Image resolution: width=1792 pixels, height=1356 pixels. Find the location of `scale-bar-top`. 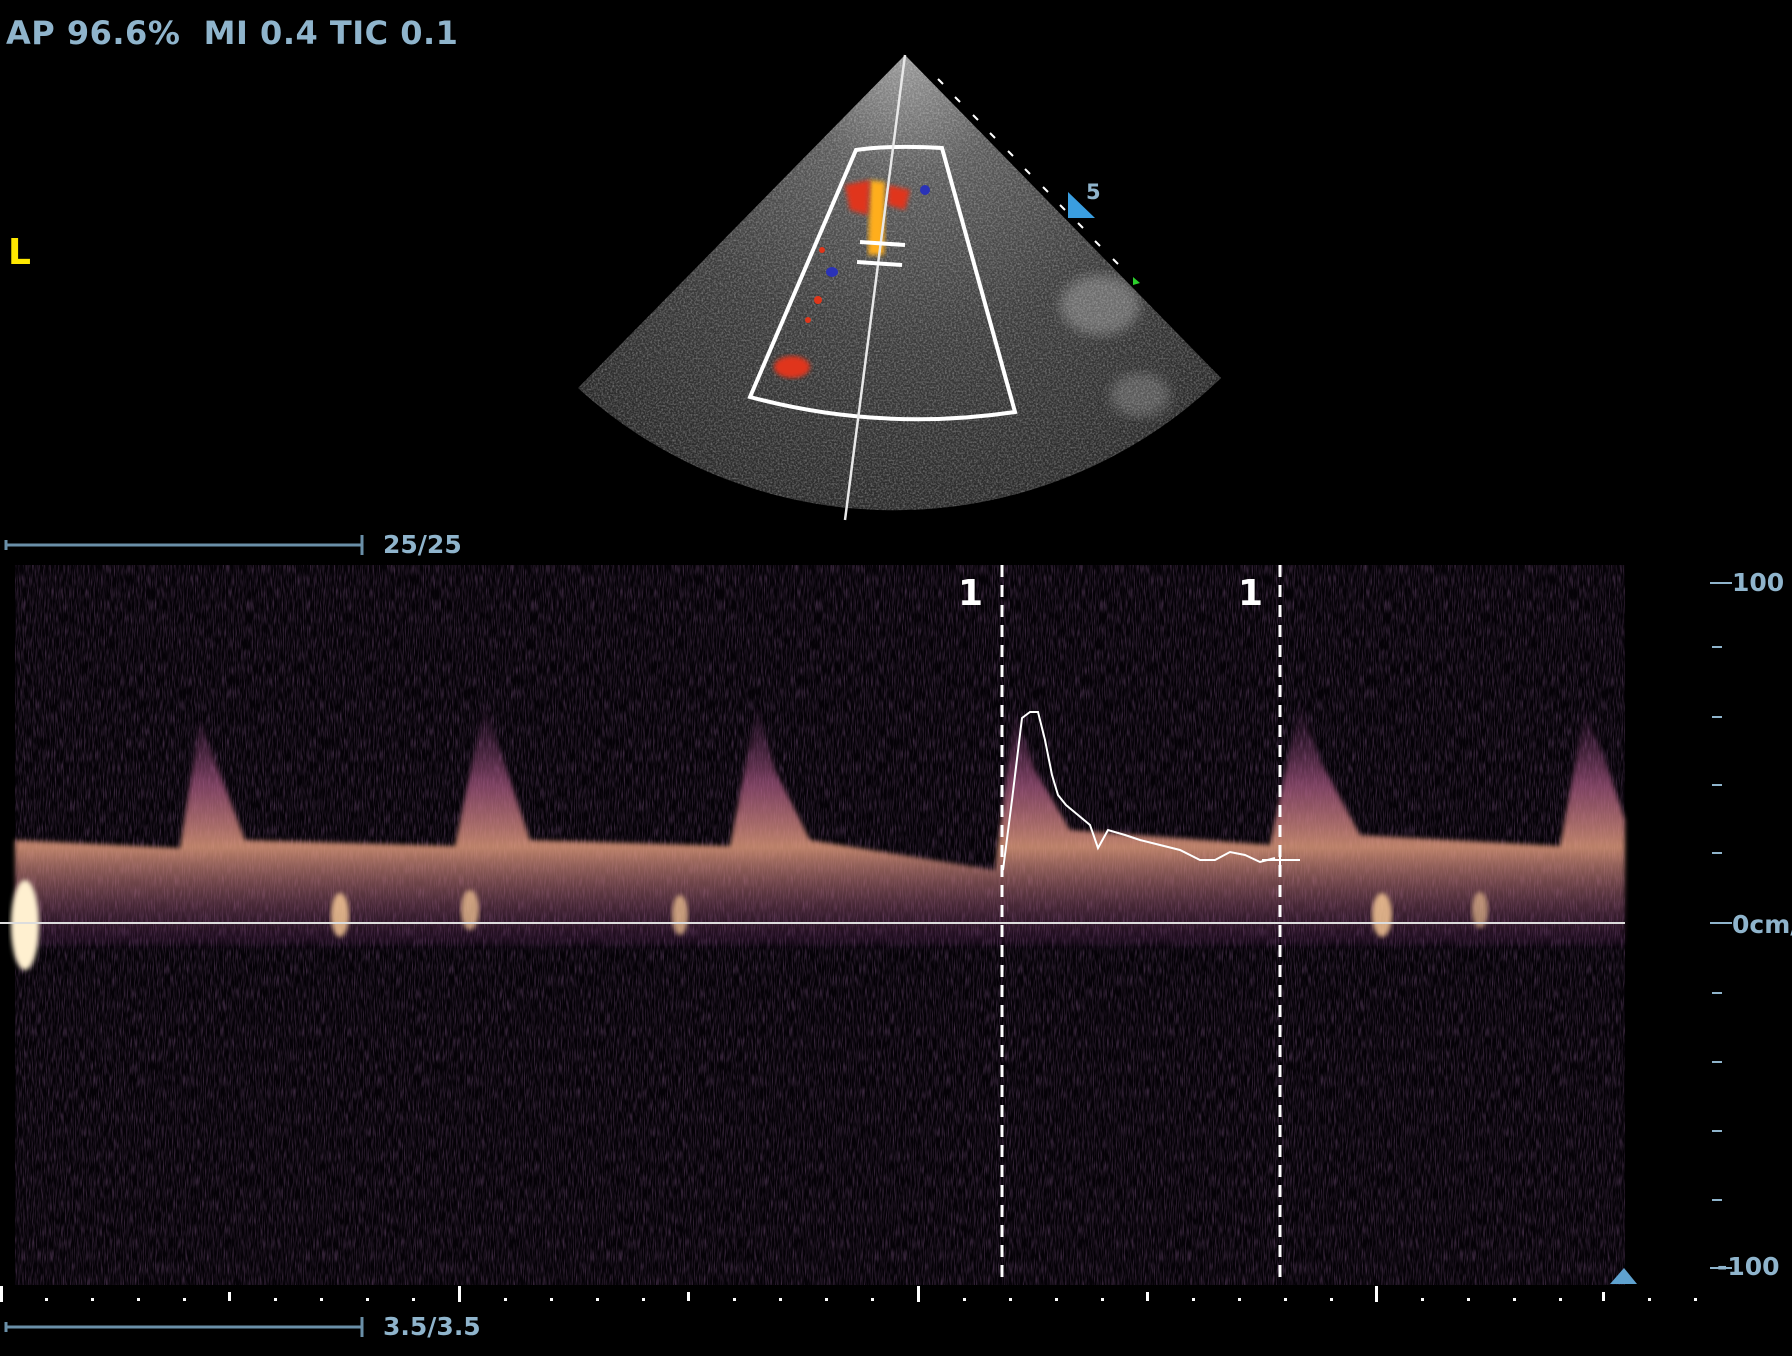

scale-bar-top is located at coordinates (184, 545).